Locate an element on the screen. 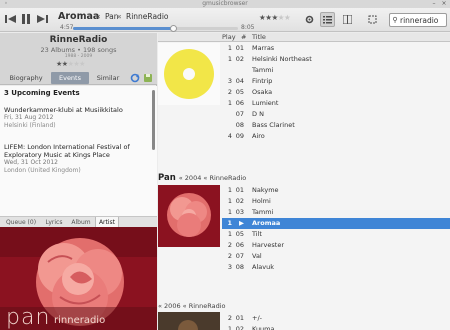  events-scrollbar is located at coordinates (153, 151).